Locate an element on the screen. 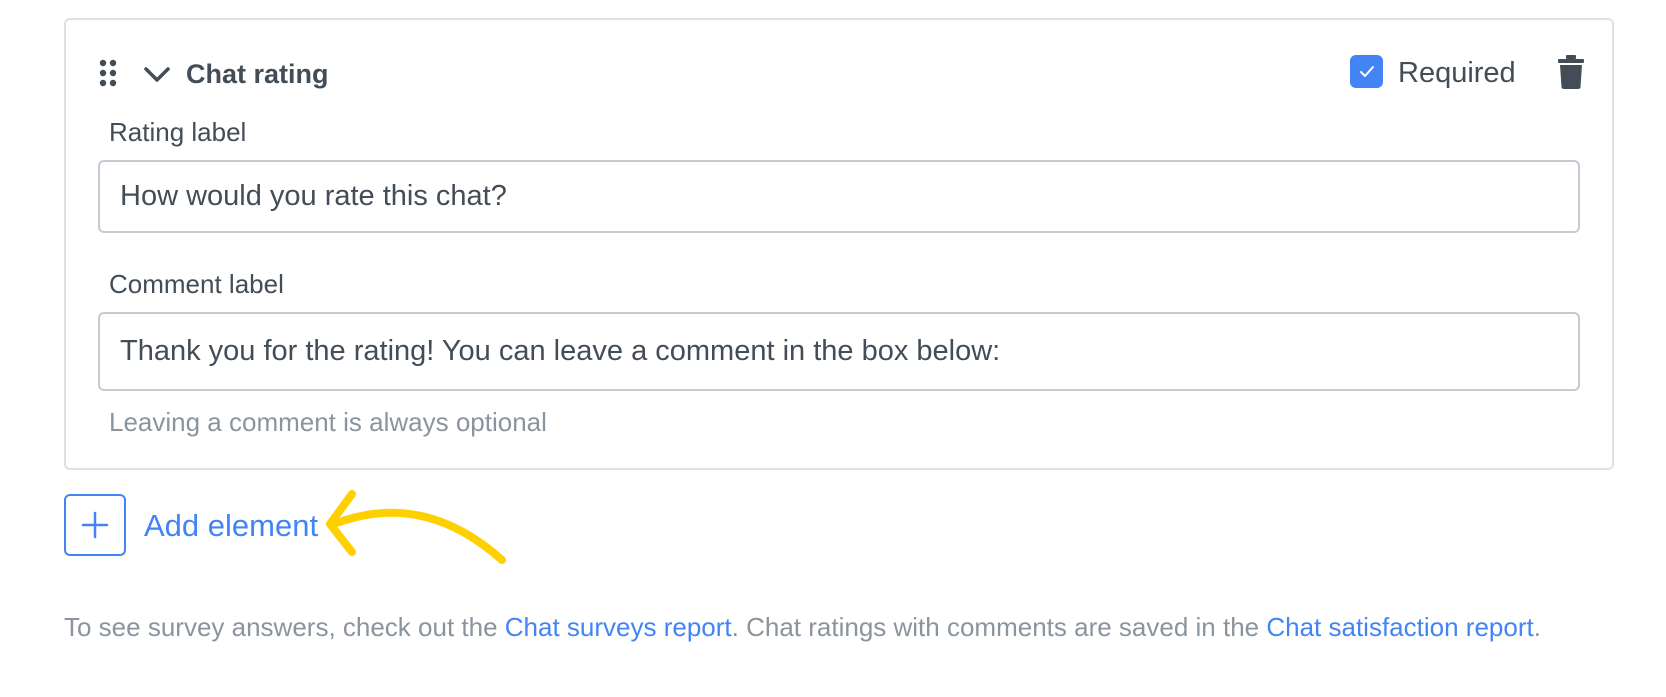 This screenshot has width=1666, height=697. annotation-arrow is located at coordinates (416, 527).